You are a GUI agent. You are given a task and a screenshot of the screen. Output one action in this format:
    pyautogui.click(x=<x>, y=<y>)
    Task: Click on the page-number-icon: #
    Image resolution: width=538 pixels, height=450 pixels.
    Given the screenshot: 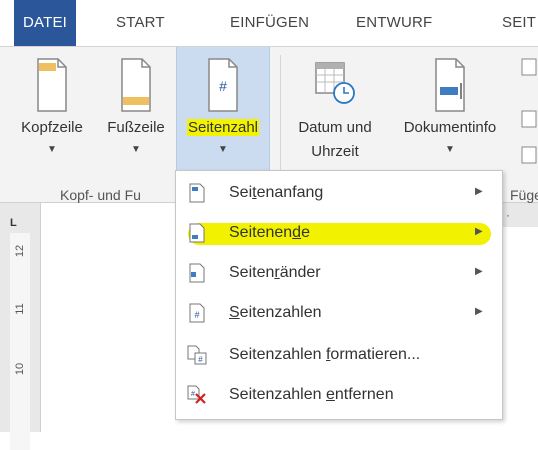 What is the action you would take?
    pyautogui.click(x=223, y=85)
    